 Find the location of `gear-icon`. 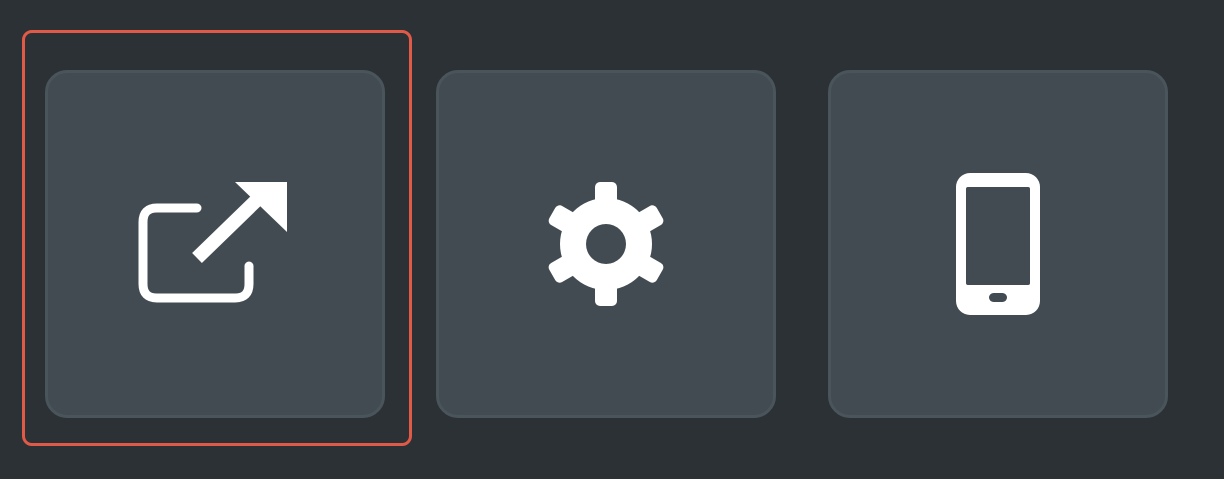

gear-icon is located at coordinates (606, 244).